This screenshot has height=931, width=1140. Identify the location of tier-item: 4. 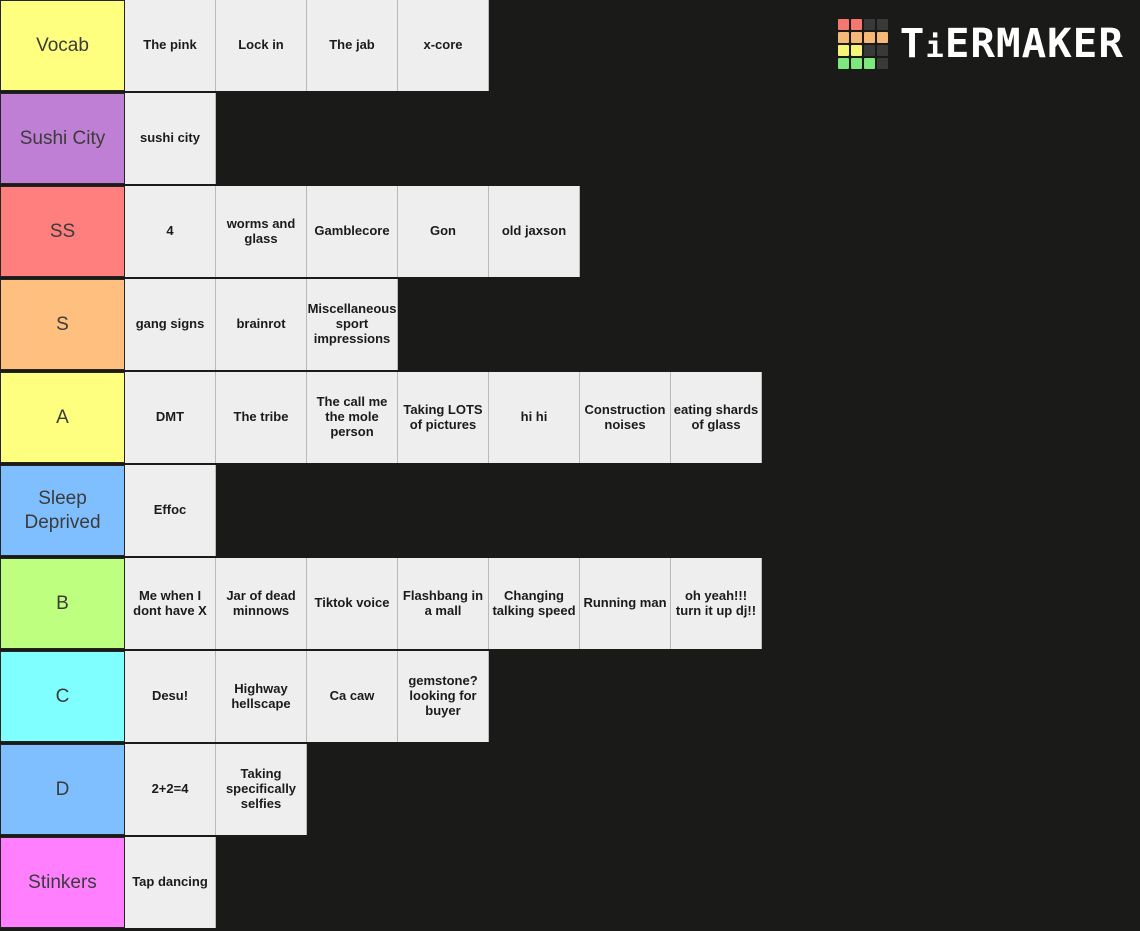
(170, 231).